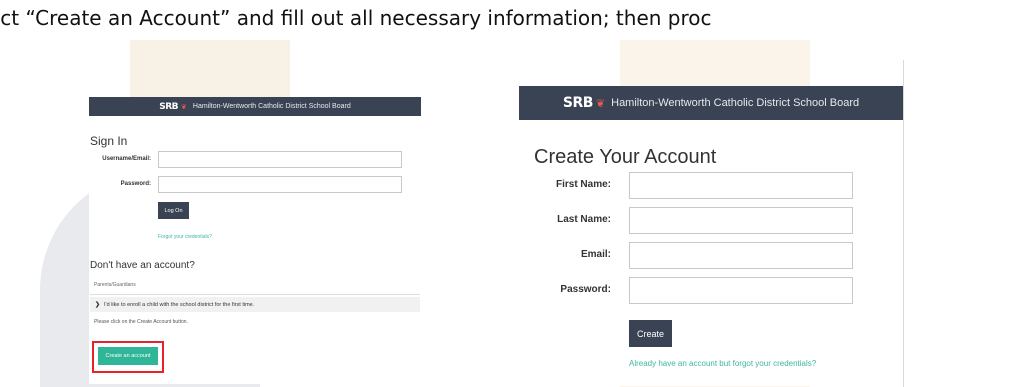  I want to click on no-account-heading: Don't have an account?, so click(142, 265).